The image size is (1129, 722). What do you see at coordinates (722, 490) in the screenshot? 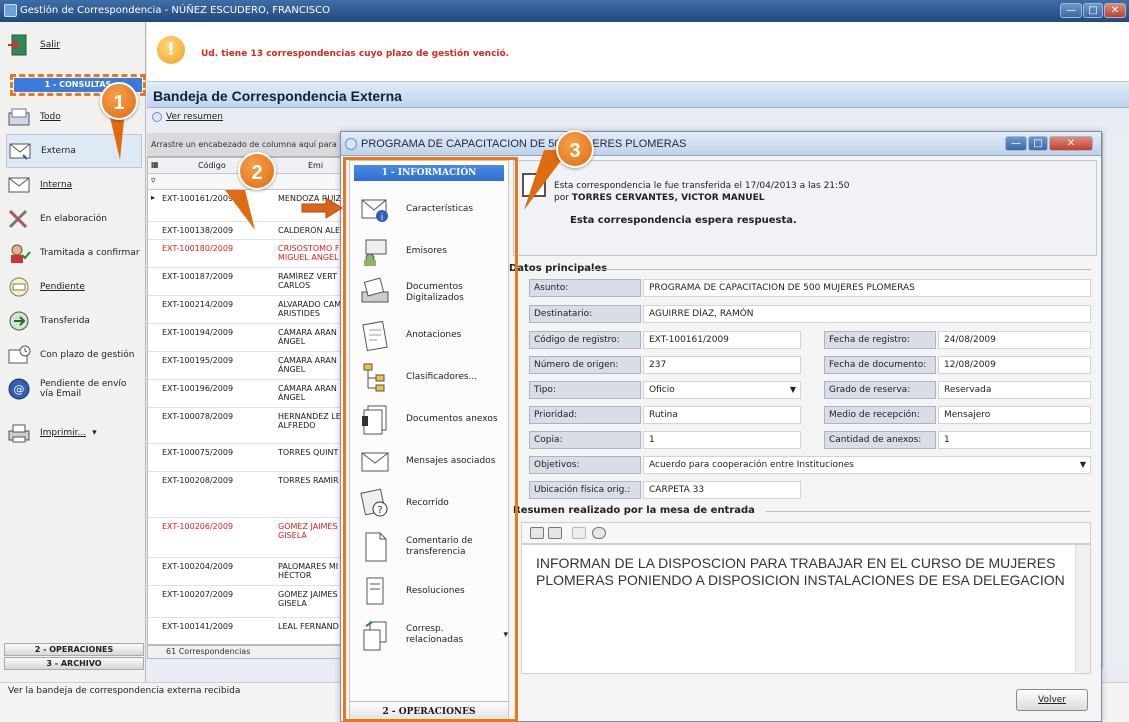
I see `ubicacion-field: CARPETA 33` at bounding box center [722, 490].